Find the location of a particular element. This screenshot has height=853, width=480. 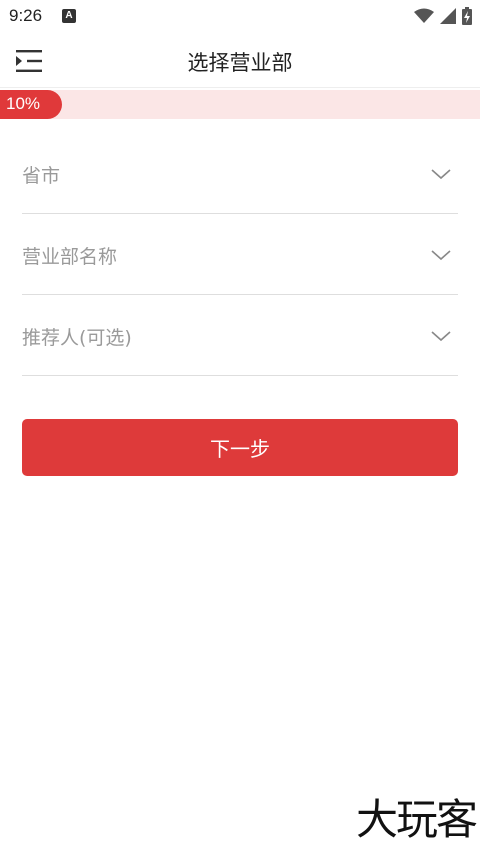

referrer-select: 推荐人(可选) is located at coordinates (240, 335).